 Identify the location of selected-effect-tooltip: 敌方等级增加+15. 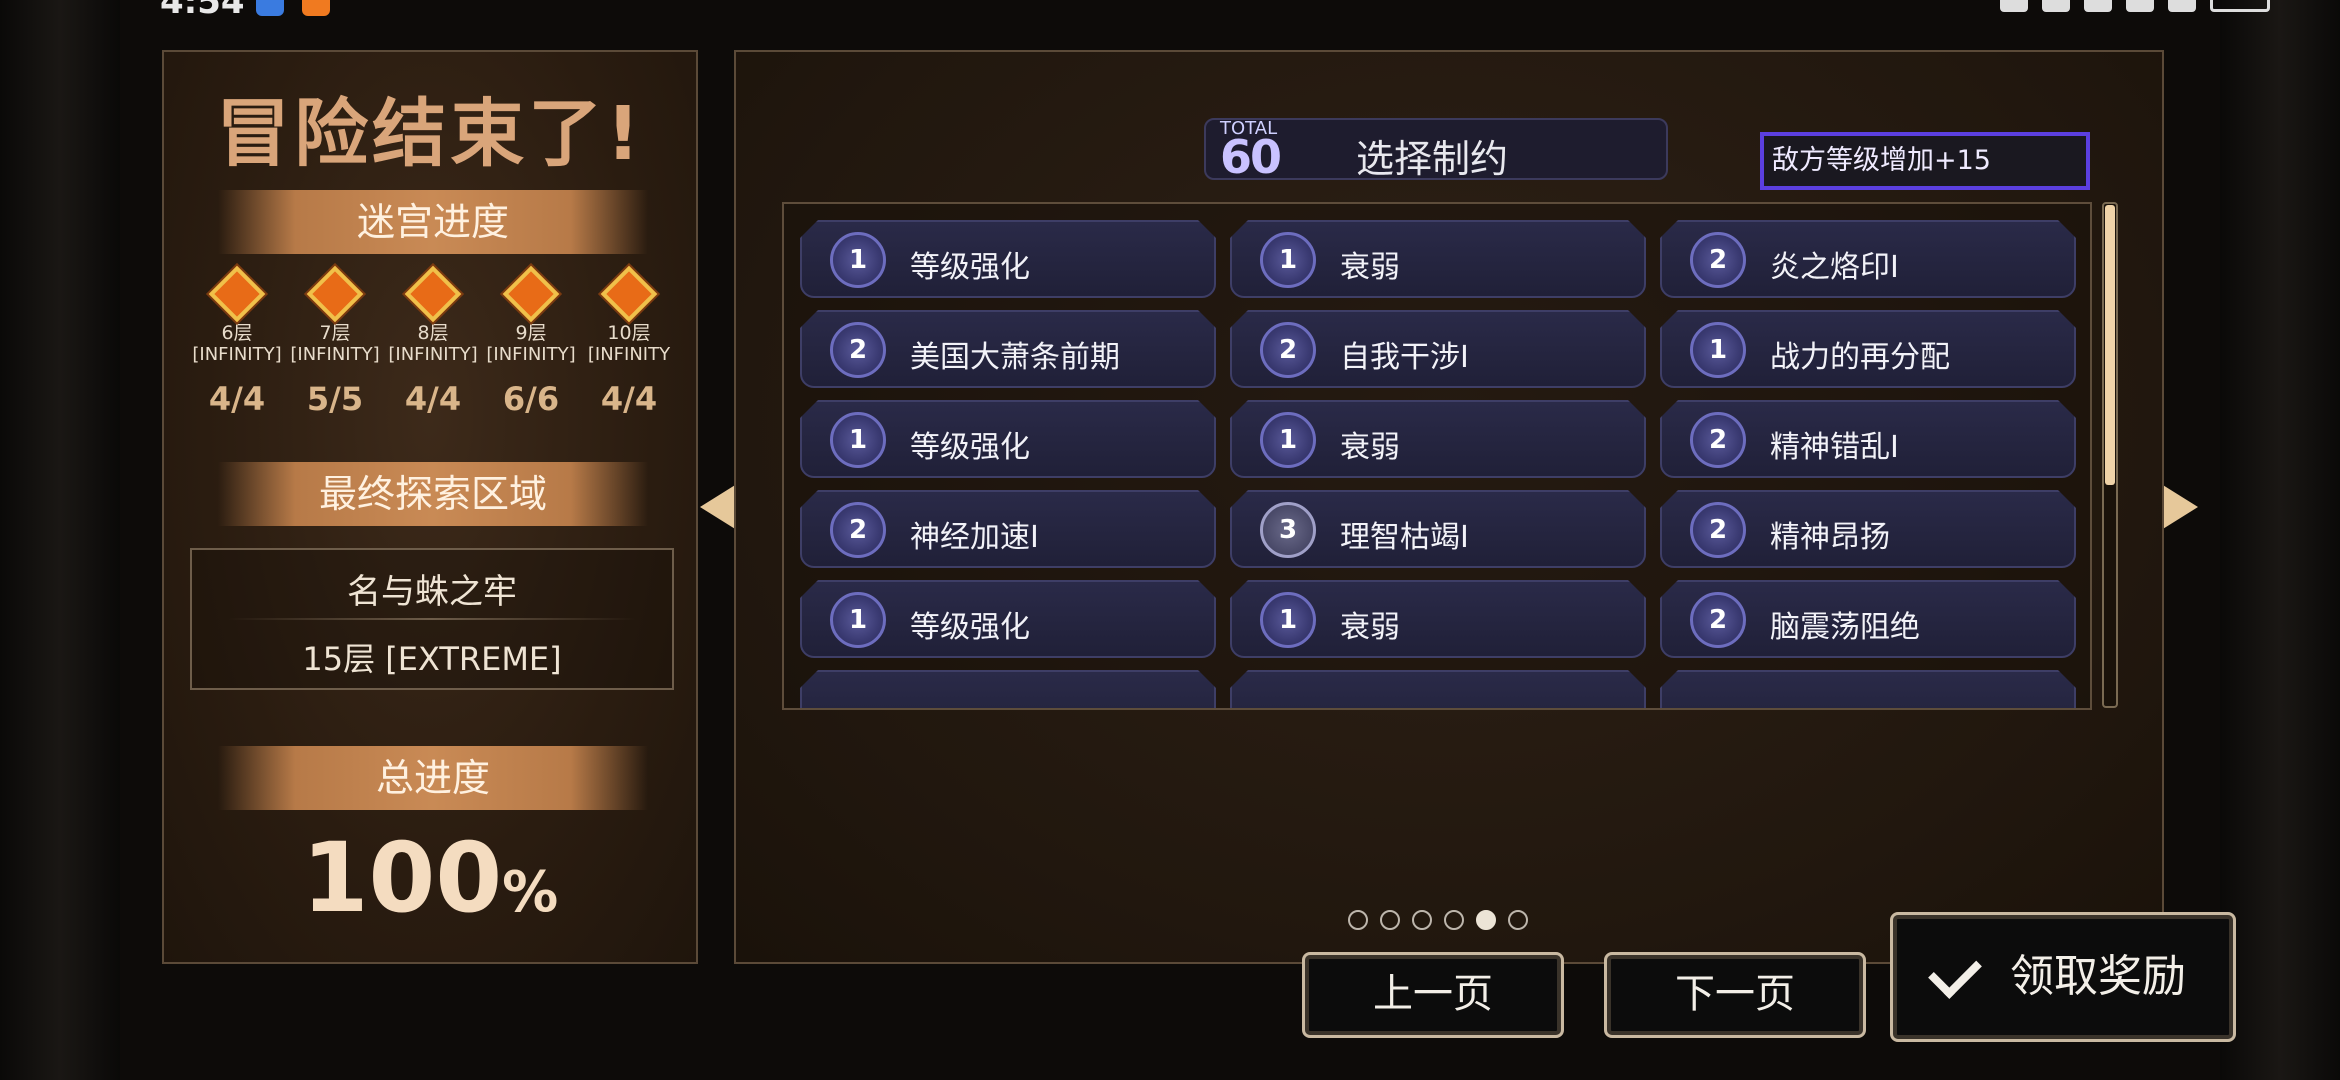
(1925, 161).